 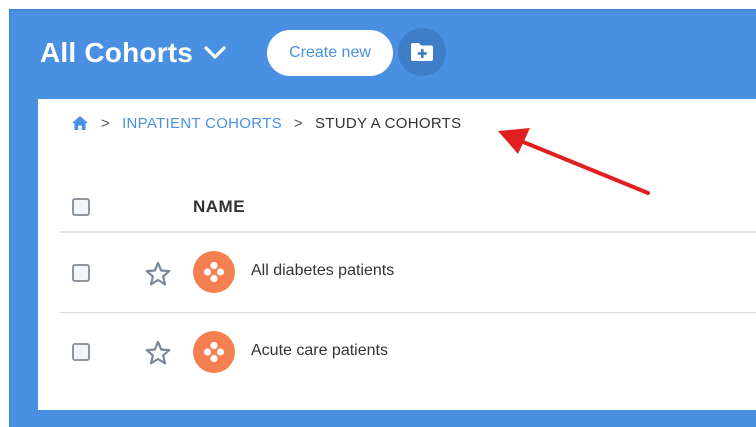 What do you see at coordinates (202, 123) in the screenshot?
I see `breadcrumb-inpatient-cohorts: INPATIENT COHORTS` at bounding box center [202, 123].